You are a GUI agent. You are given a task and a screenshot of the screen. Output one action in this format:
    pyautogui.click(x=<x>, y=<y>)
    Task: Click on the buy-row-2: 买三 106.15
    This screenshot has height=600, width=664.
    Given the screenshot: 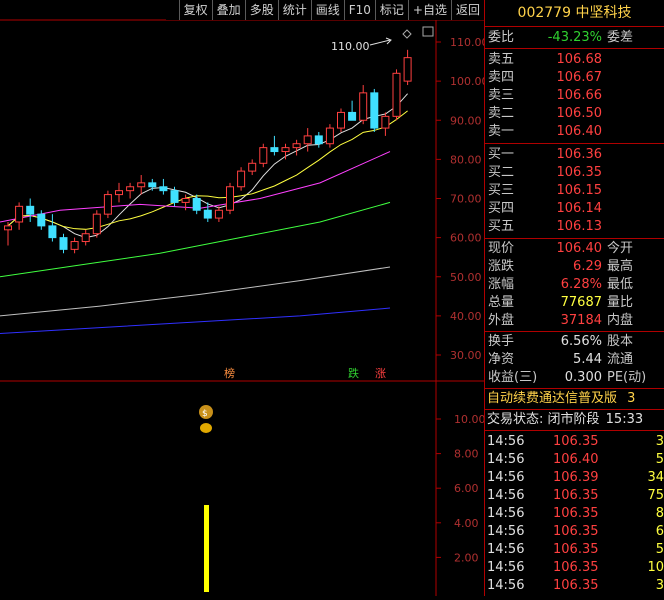 What is the action you would take?
    pyautogui.click(x=574, y=191)
    